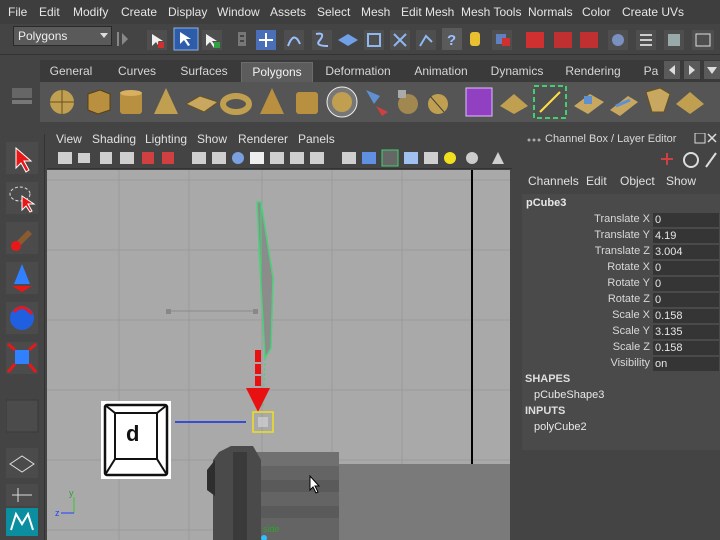 The width and height of the screenshot is (720, 540). I want to click on attr-value: 3.135, so click(686, 332).